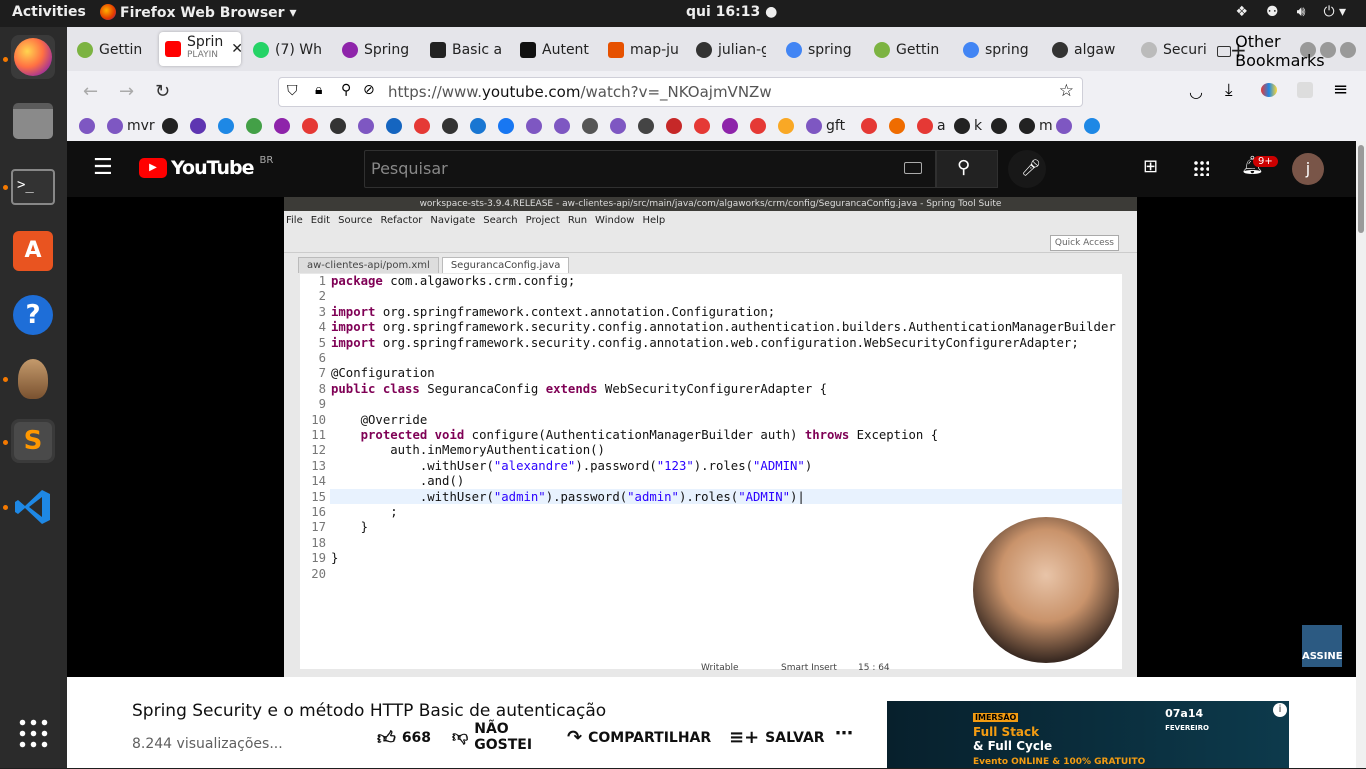 The height and width of the screenshot is (769, 1366). Describe the element at coordinates (967, 169) in the screenshot. I see `search-button: ⚲` at that location.